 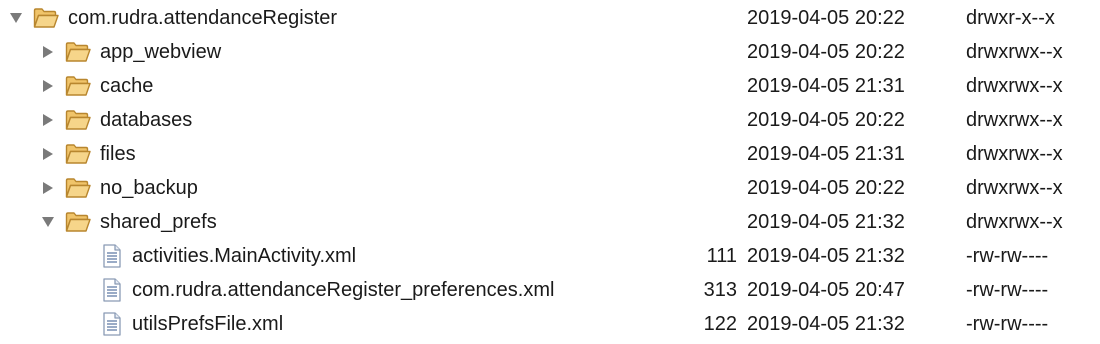 I want to click on item-name: app_webview, so click(x=161, y=52).